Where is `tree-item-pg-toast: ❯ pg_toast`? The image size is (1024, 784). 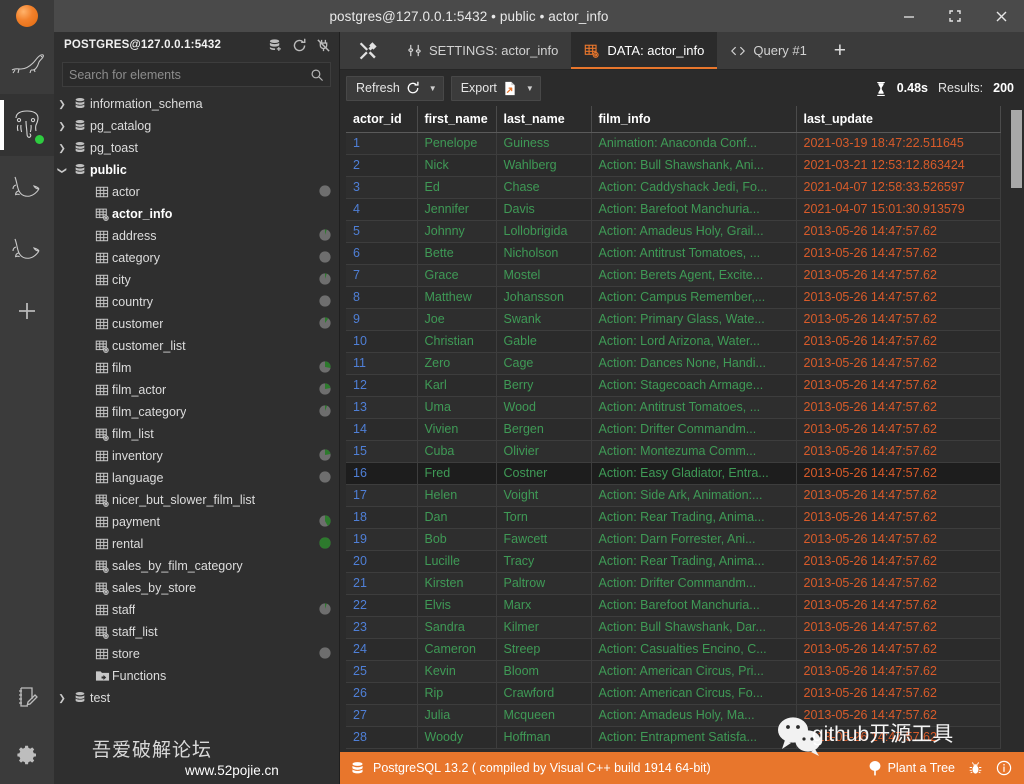
tree-item-pg-toast: ❯ pg_toast is located at coordinates (196, 148).